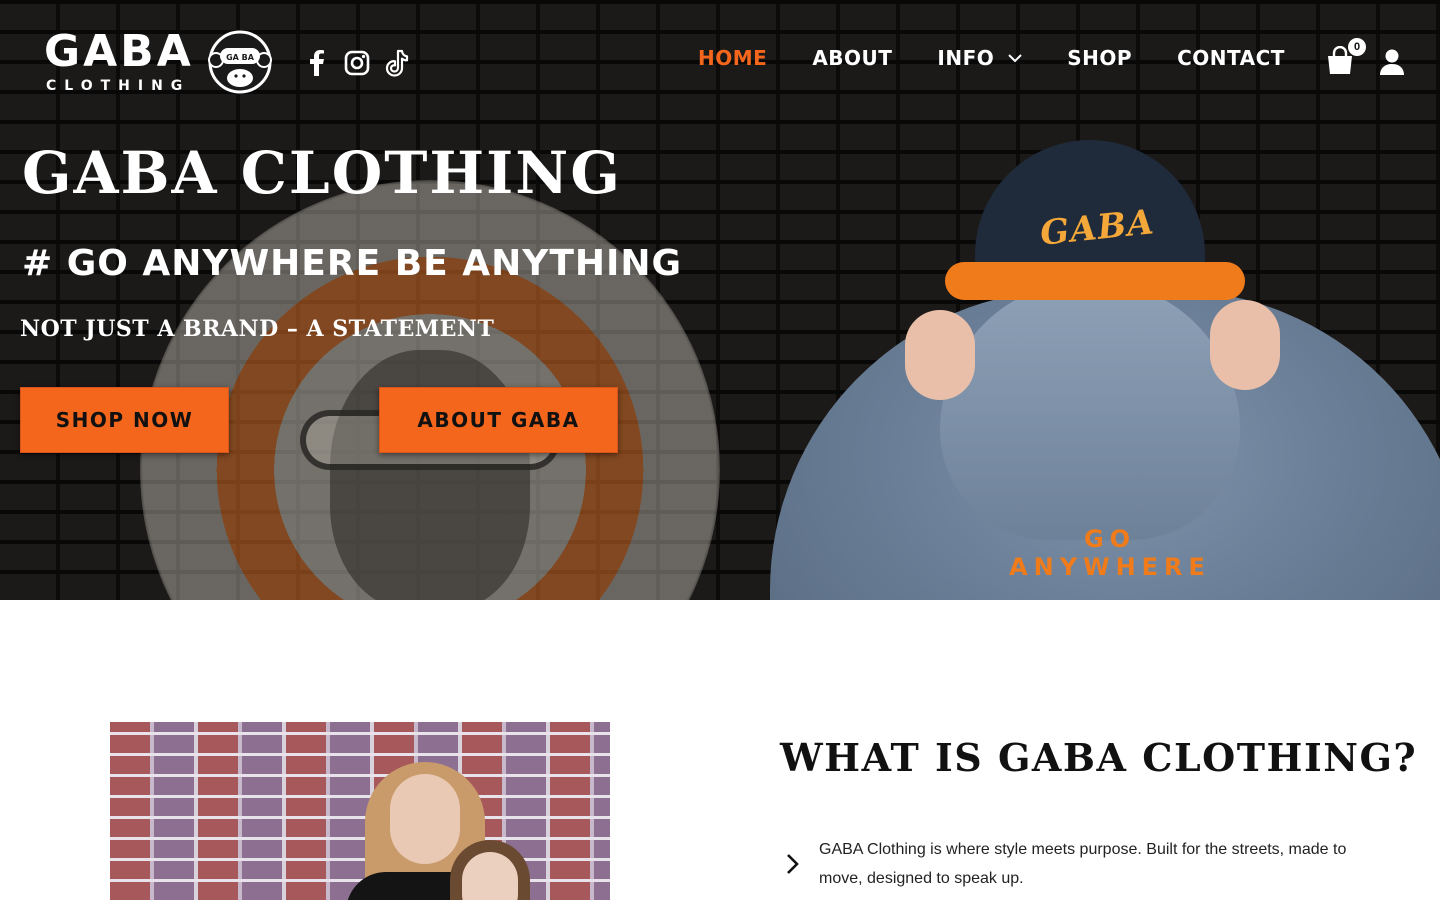  I want to click on instagram-icon, so click(357, 63).